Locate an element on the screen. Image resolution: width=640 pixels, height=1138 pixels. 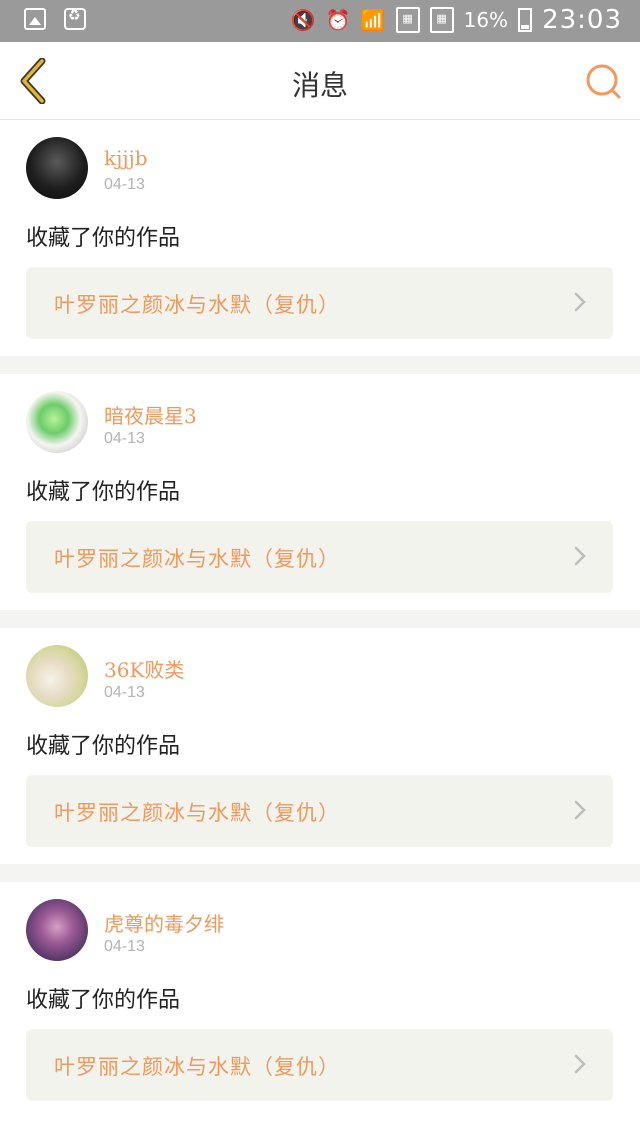
status-bar-right: 🔇 ⏰ 📶 ▦ ▦ 16% 23:03 is located at coordinates (456, 20).